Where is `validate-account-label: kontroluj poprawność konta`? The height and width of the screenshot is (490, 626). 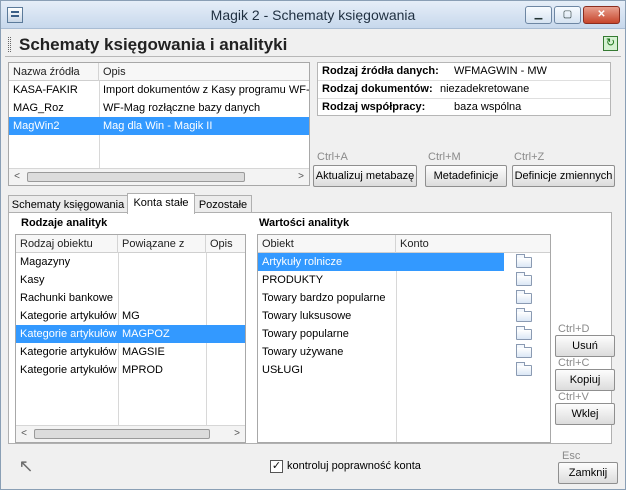 validate-account-label: kontroluj poprawność konta is located at coordinates (354, 466).